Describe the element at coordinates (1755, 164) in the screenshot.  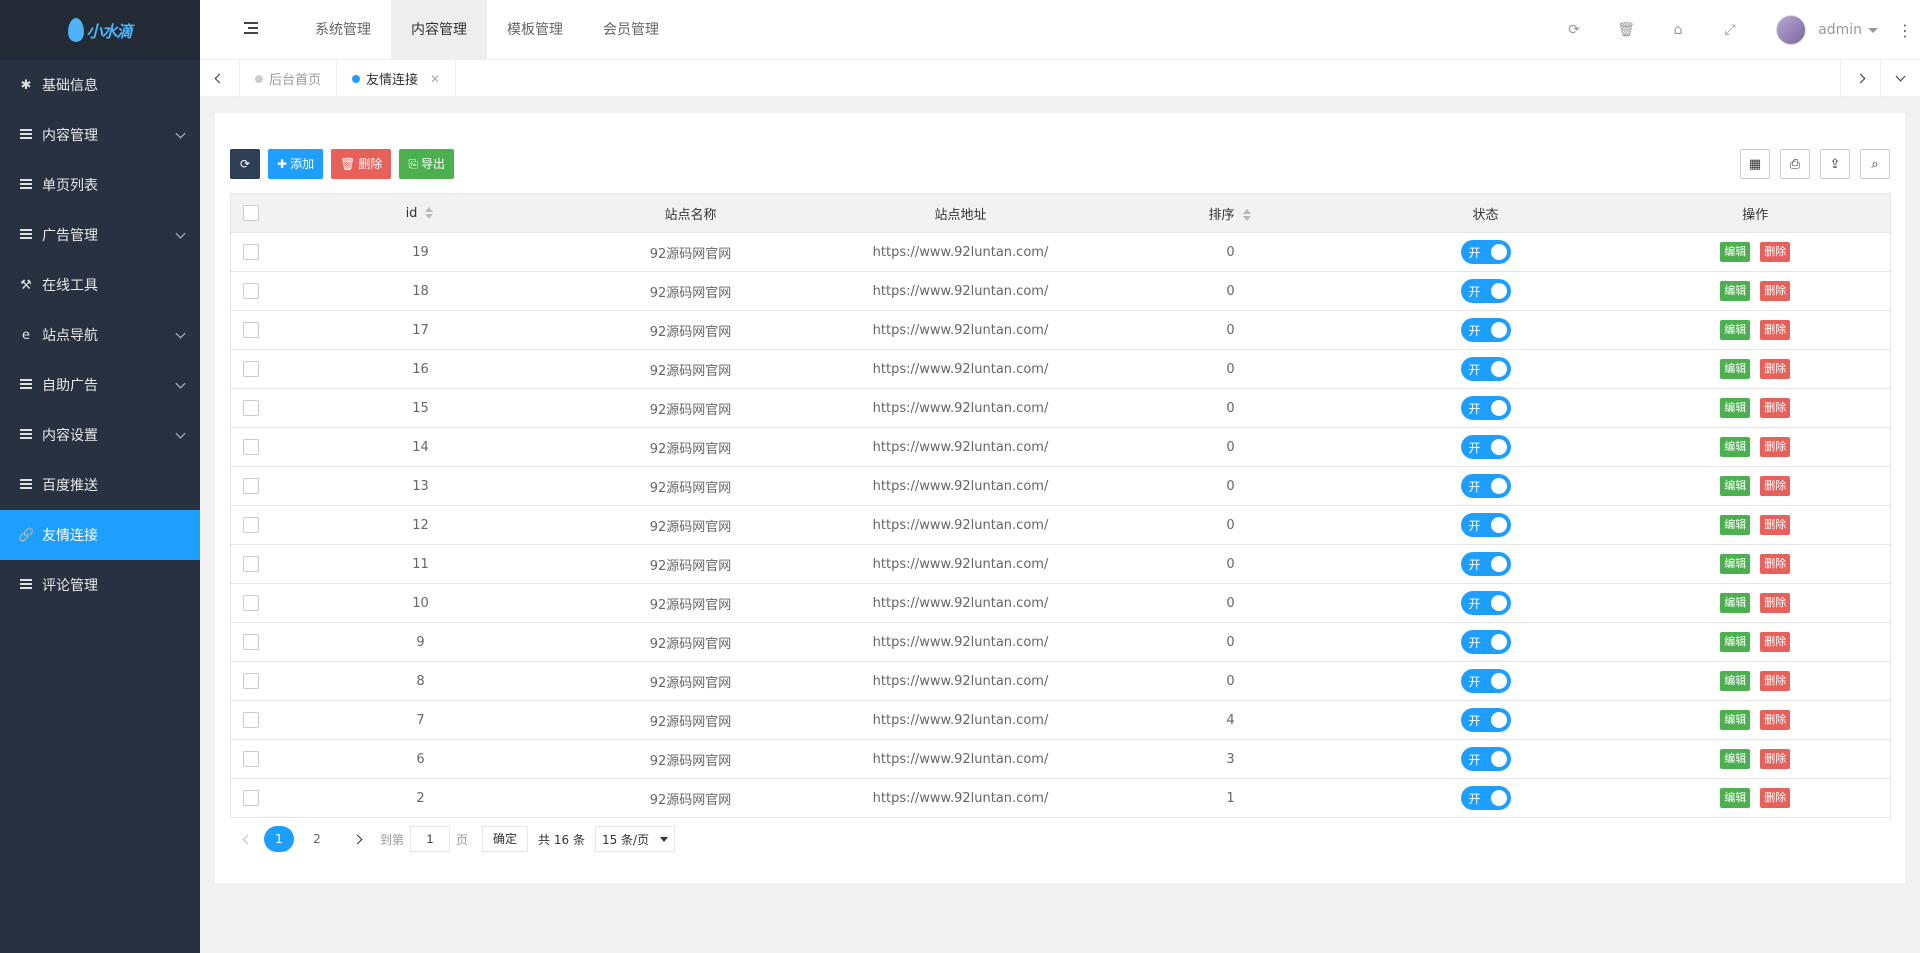
I see `columns-icon: ▦` at that location.